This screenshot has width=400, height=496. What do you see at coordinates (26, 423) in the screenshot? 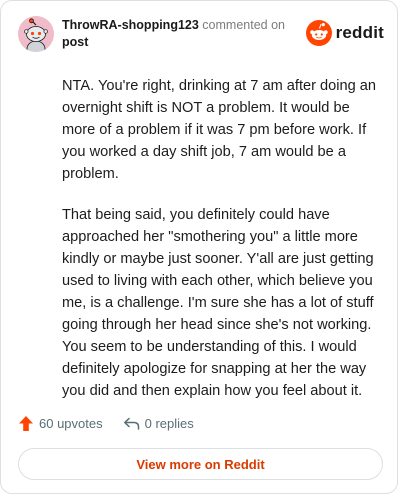
I see `upvote-arrow-icon` at bounding box center [26, 423].